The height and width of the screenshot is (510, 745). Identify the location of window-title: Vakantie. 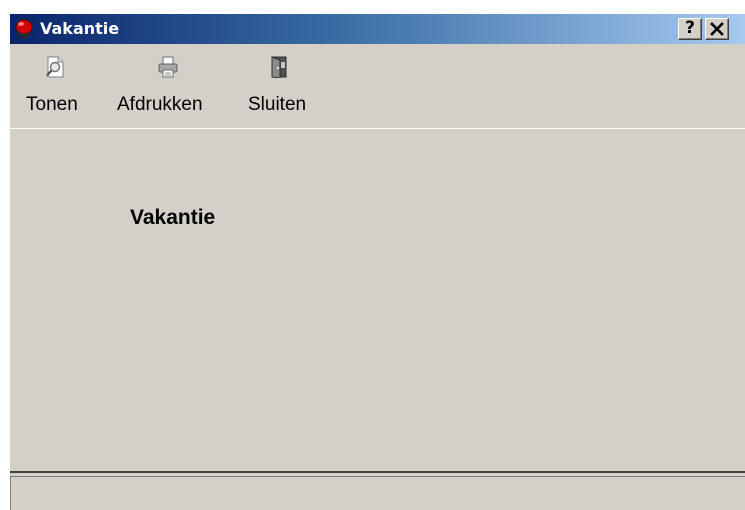
(80, 28).